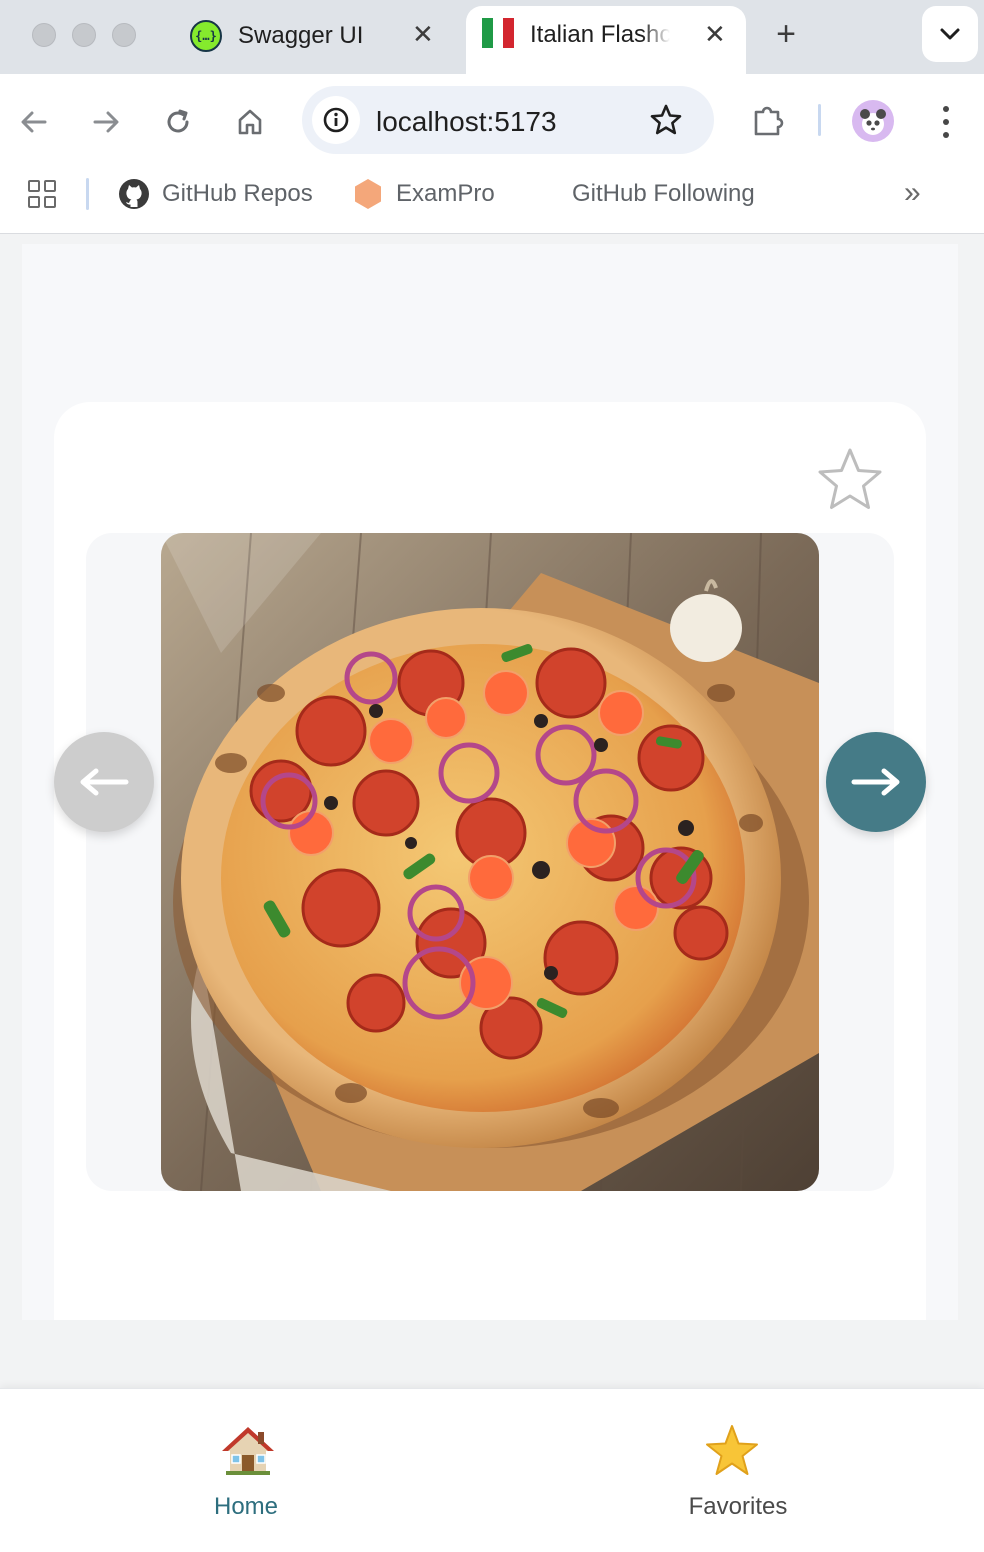 The width and height of the screenshot is (984, 1552). I want to click on site-info-icon, so click(336, 120).